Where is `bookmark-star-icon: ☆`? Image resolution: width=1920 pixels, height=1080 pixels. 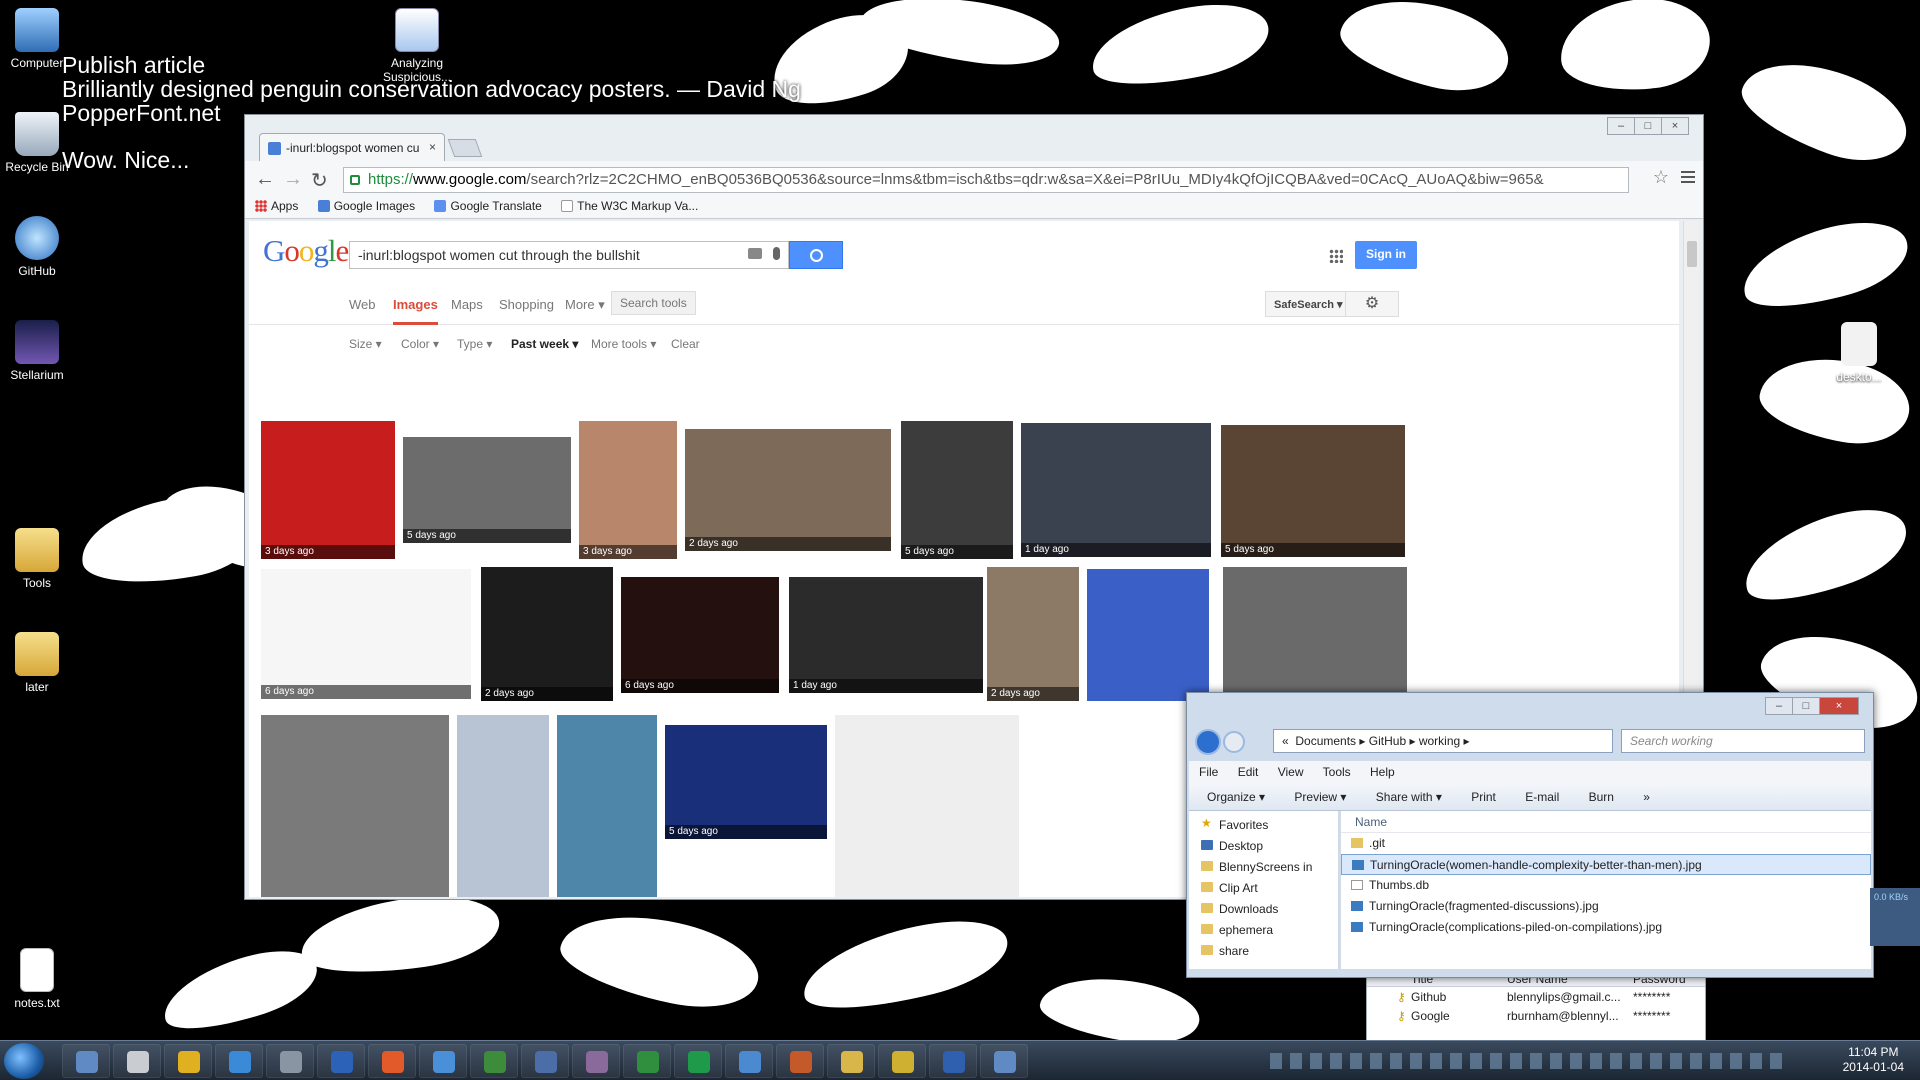 bookmark-star-icon: ☆ is located at coordinates (1661, 177).